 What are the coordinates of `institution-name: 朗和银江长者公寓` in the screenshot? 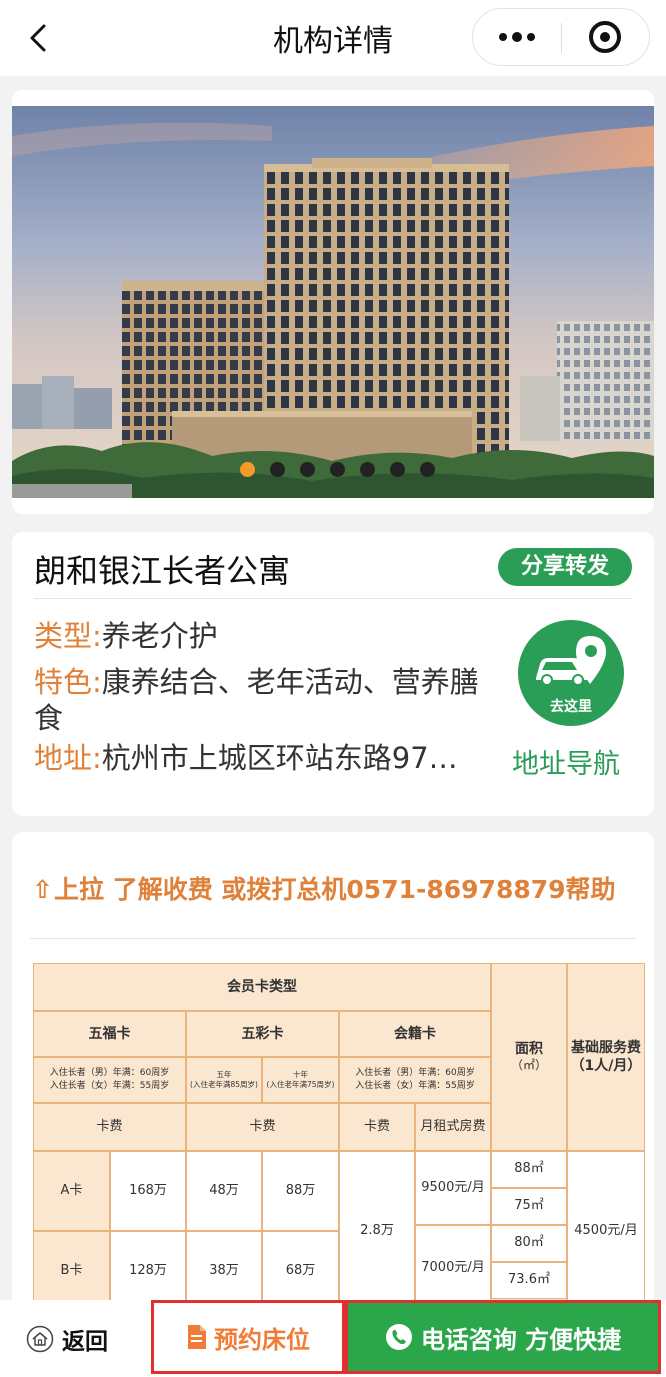 It's located at (162, 571).